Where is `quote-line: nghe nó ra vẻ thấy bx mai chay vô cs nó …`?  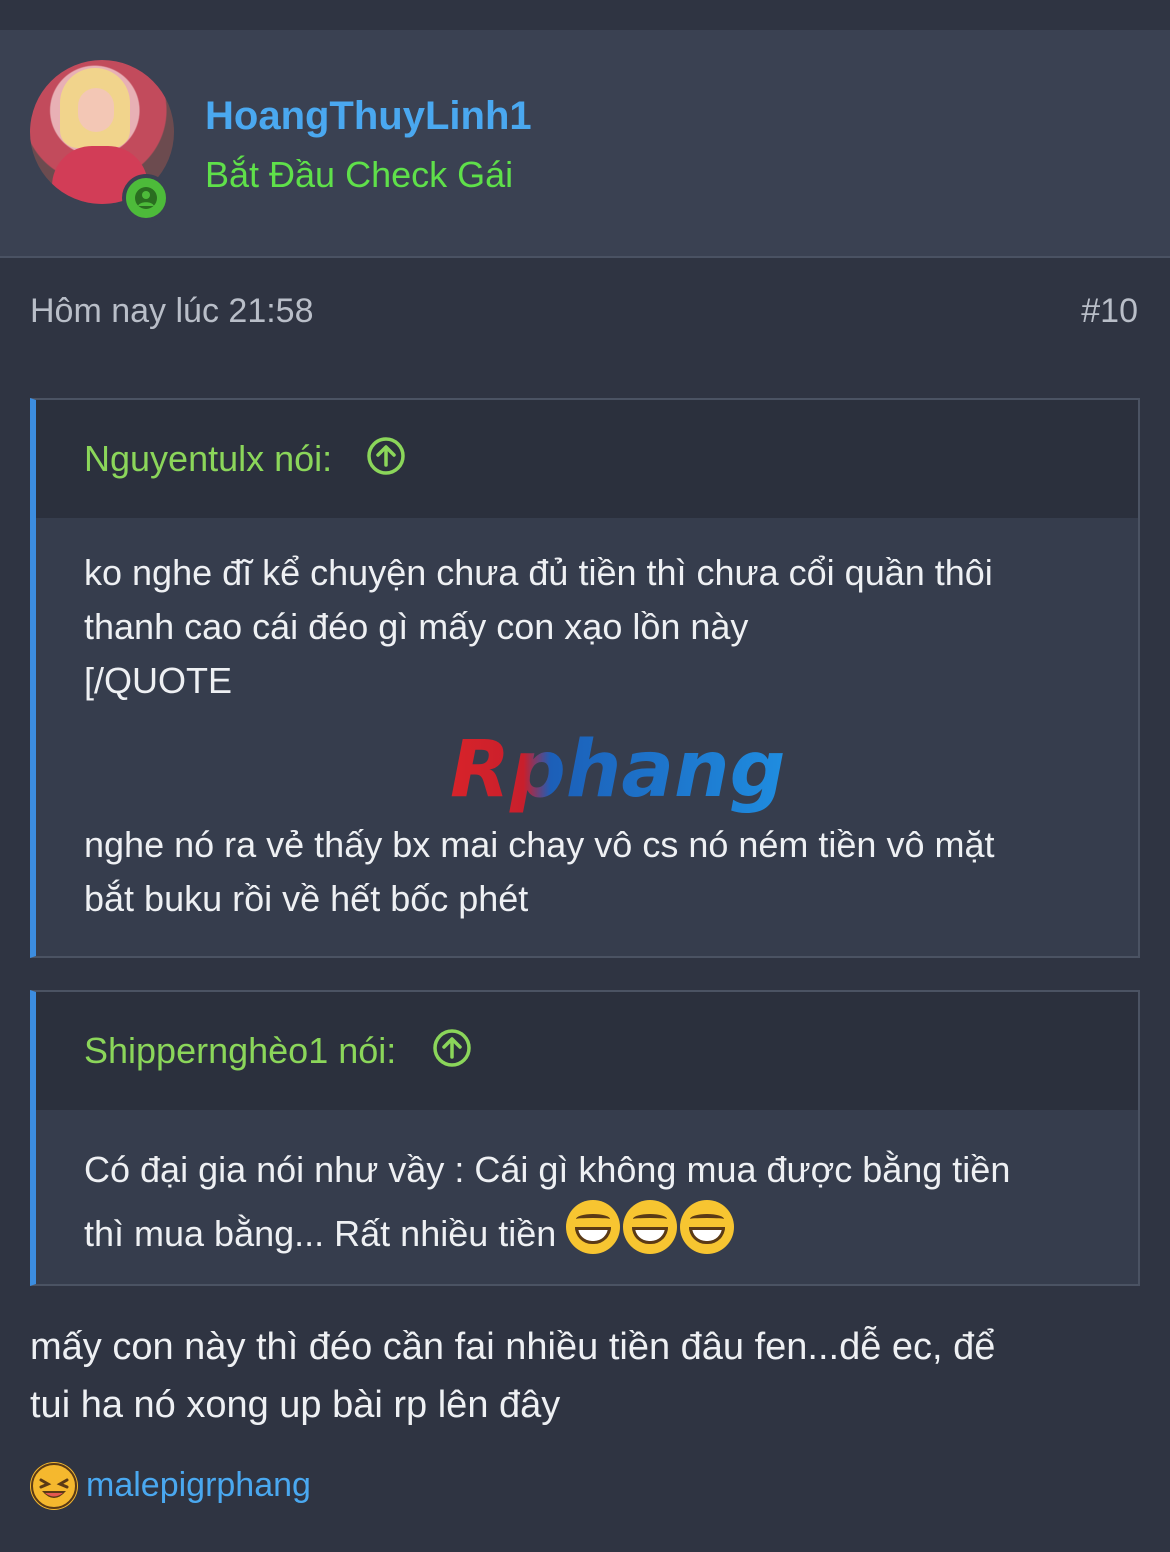 quote-line: nghe nó ra vẻ thấy bx mai chay vô cs nó … is located at coordinates (539, 844).